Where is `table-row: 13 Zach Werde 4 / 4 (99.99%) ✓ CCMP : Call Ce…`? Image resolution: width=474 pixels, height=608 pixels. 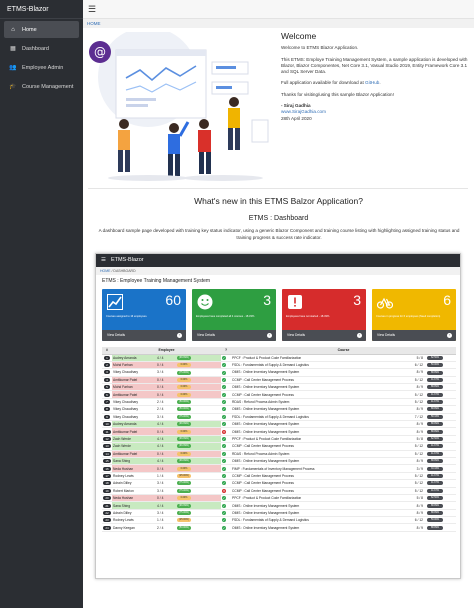 table-row: 13 Zach Werde 4 / 4 (99.99%) ✓ CCMP : Call Ce… is located at coordinates (279, 446).